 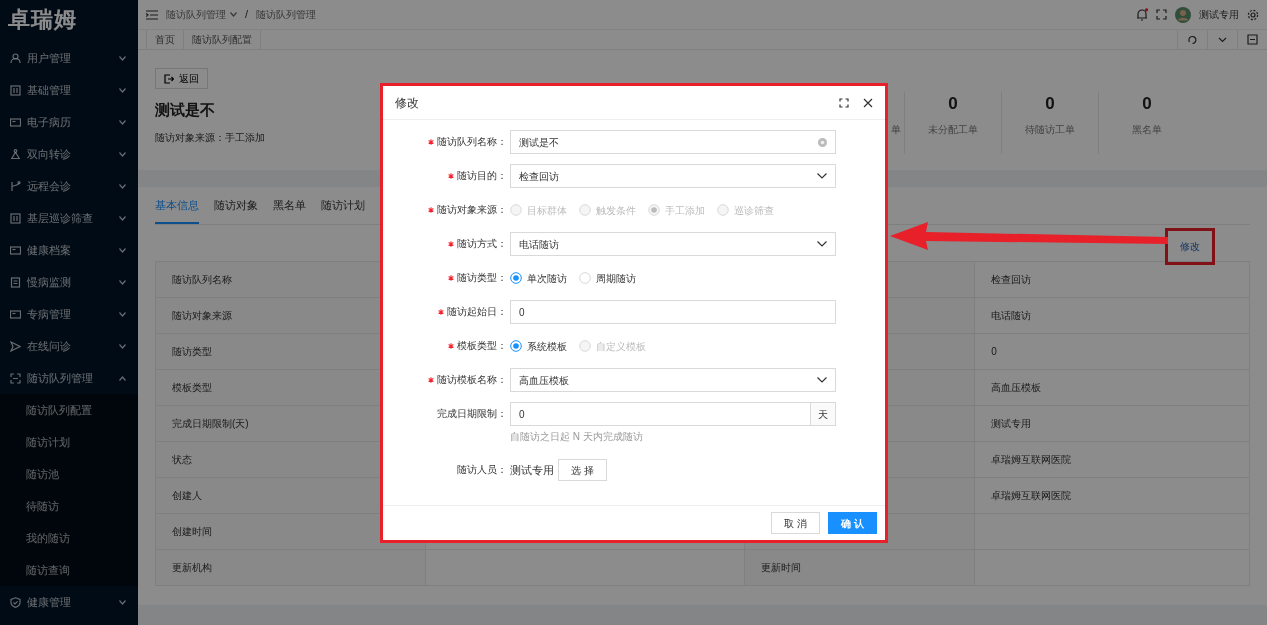 I want to click on cancel-button: 取 消, so click(x=796, y=523).